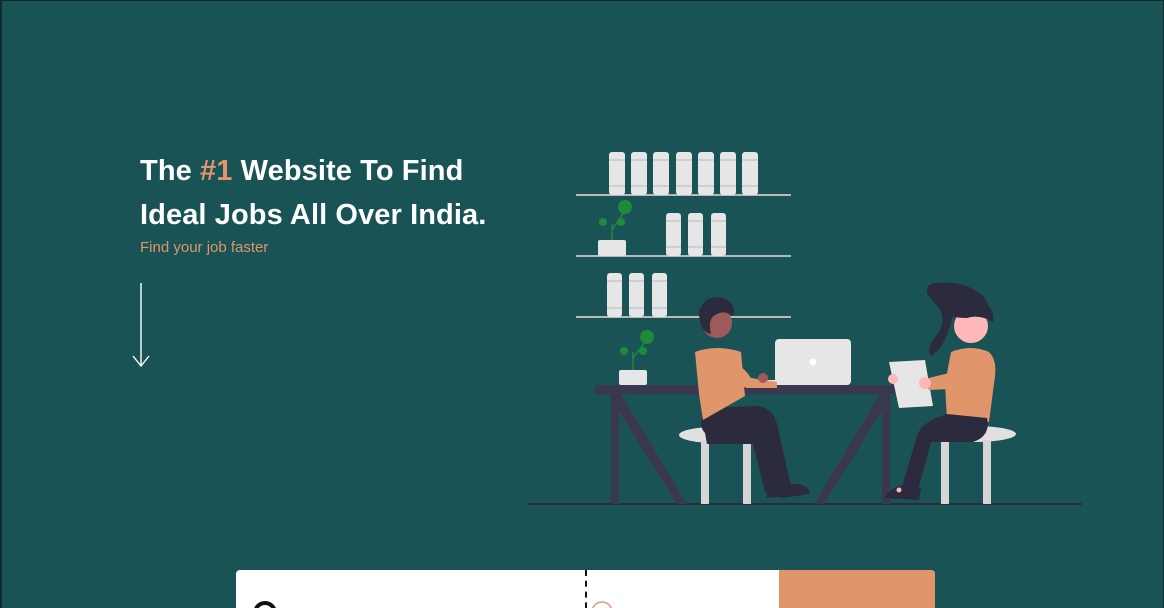 Image resolution: width=1164 pixels, height=608 pixels. I want to click on headline-line2: Ideal Jobs All Over India., so click(313, 215).